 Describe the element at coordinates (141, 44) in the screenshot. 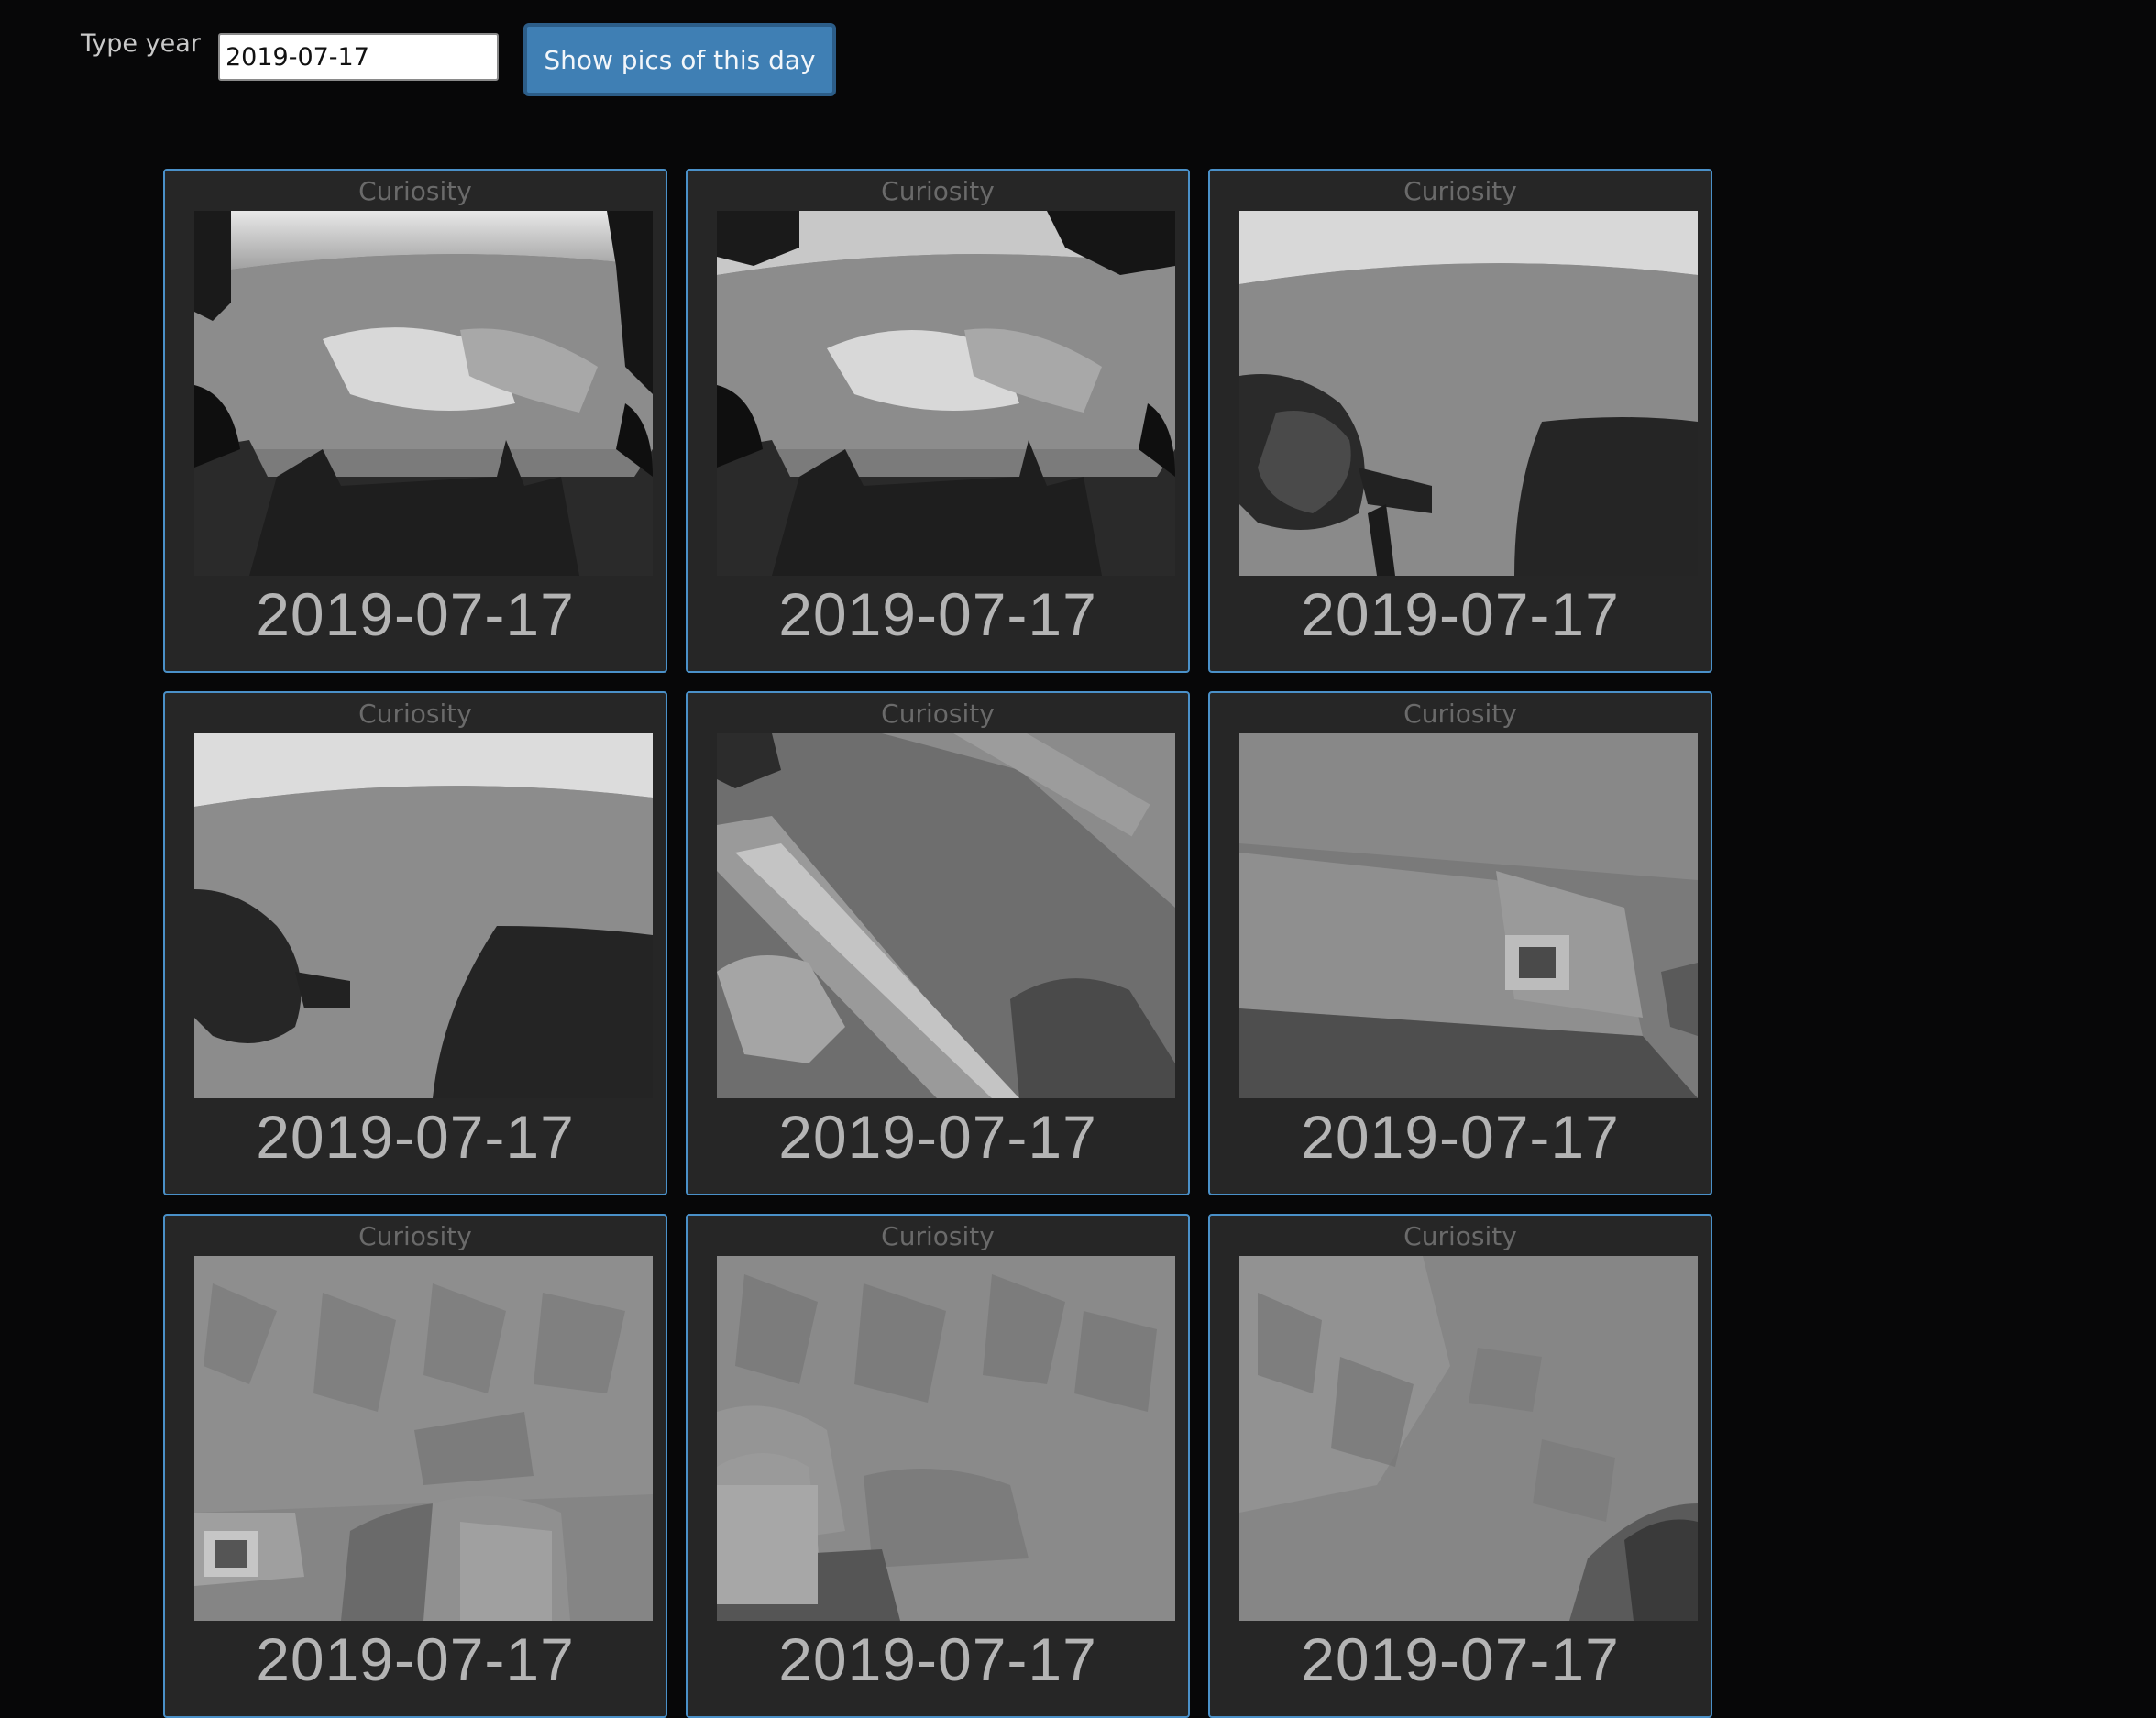

I see `year-label: Type year` at that location.